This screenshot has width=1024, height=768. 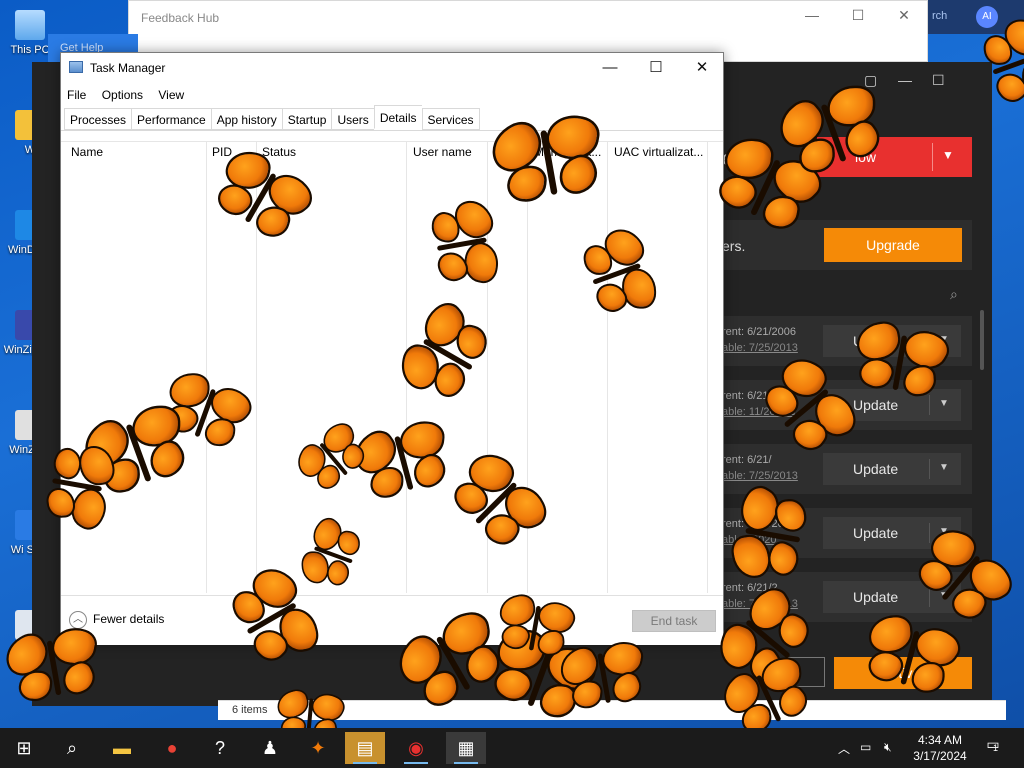 I want to click on tab-users: Users, so click(x=352, y=119).